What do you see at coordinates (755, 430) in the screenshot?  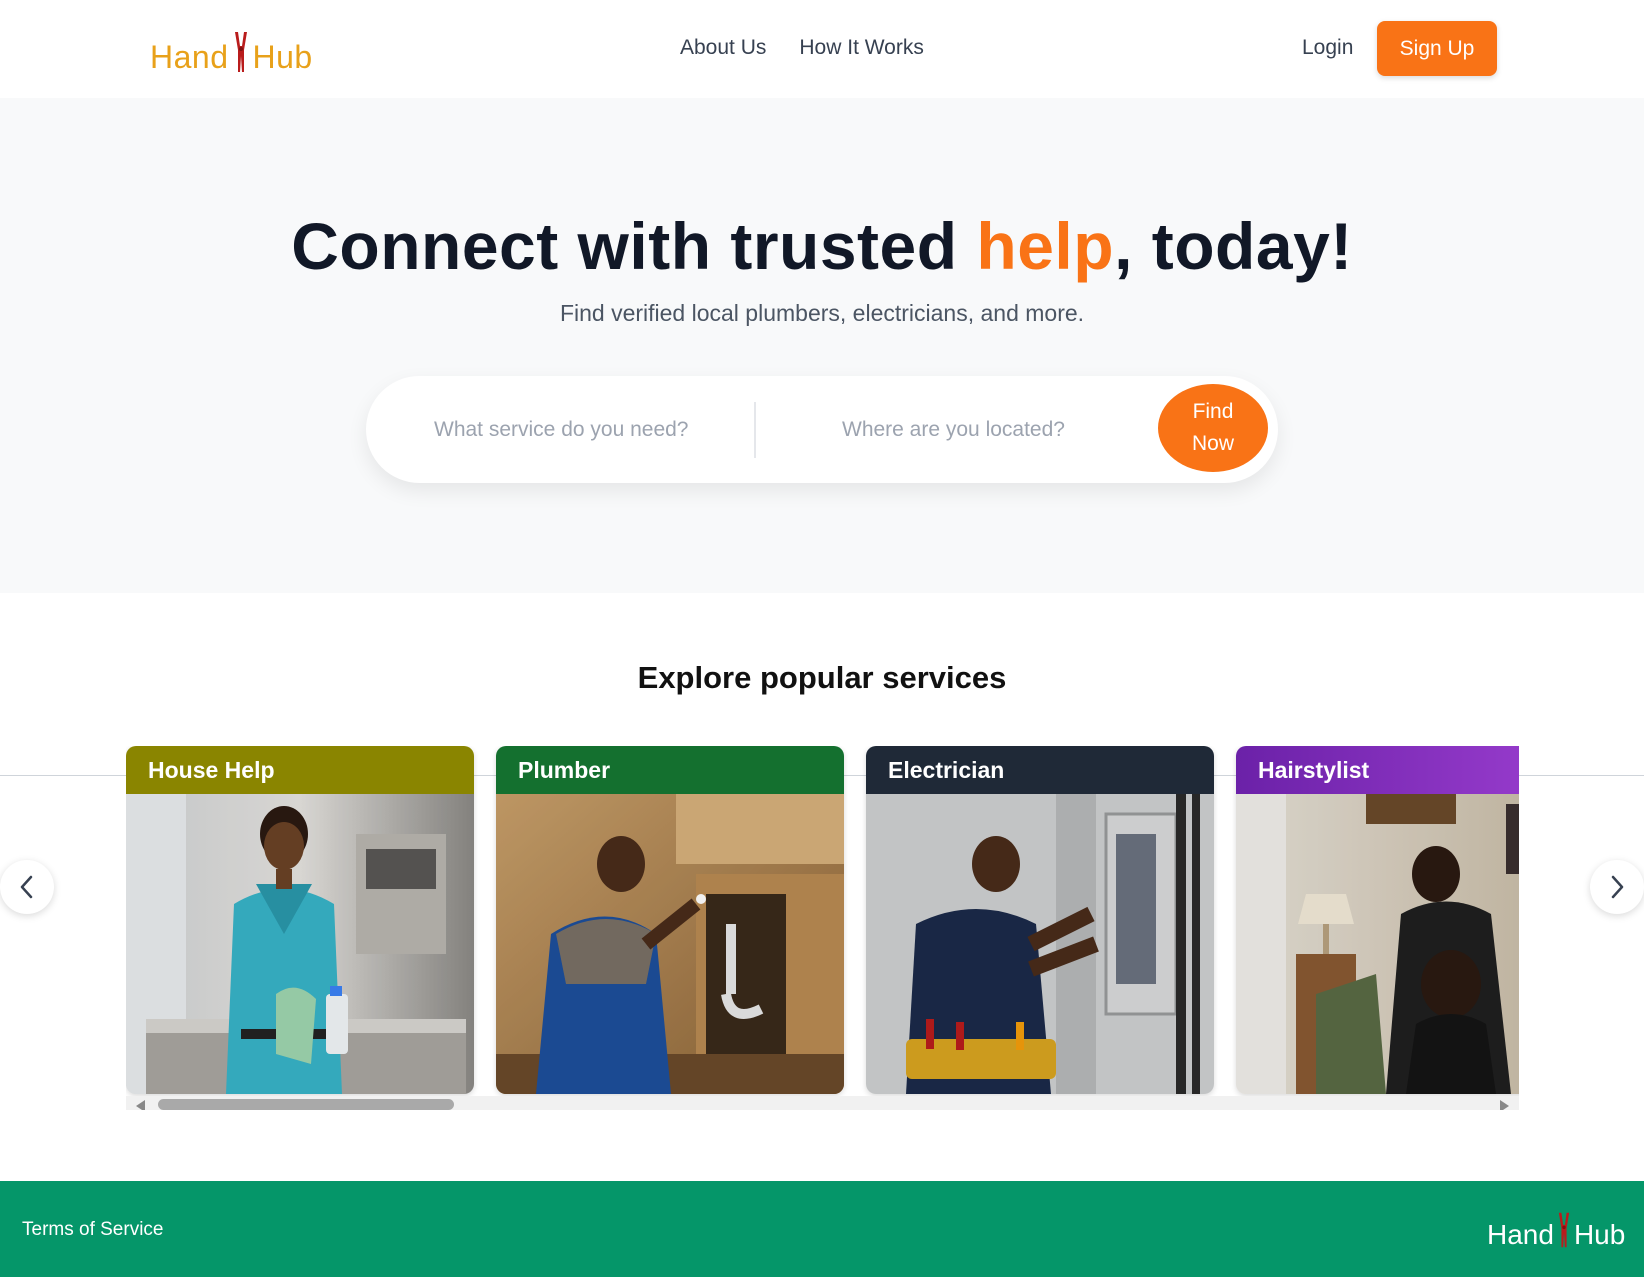 I see `search-divider` at bounding box center [755, 430].